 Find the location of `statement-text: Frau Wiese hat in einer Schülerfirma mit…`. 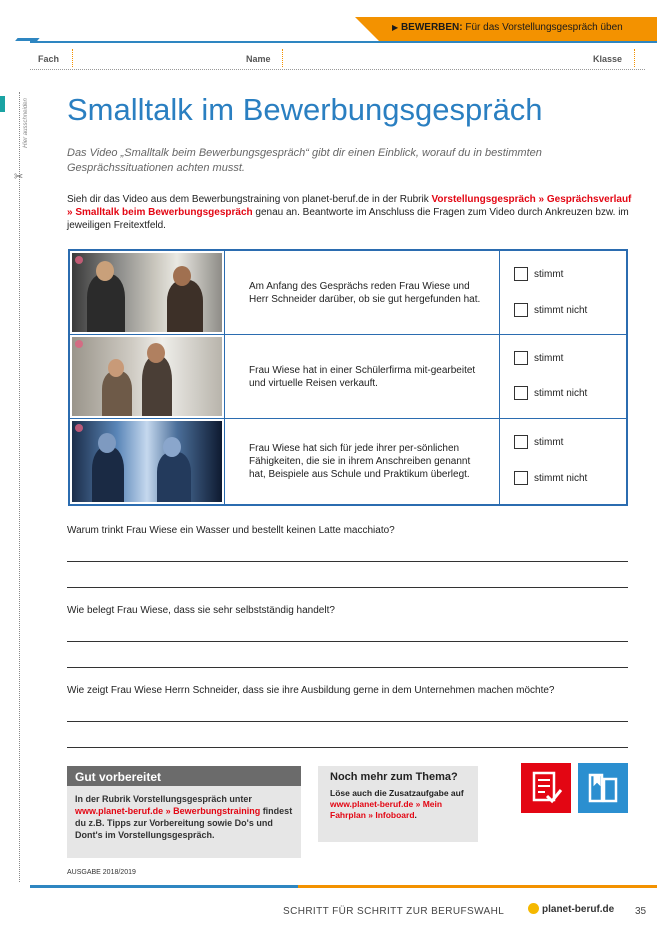

statement-text: Frau Wiese hat in einer Schülerfirma mit… is located at coordinates (362, 376).